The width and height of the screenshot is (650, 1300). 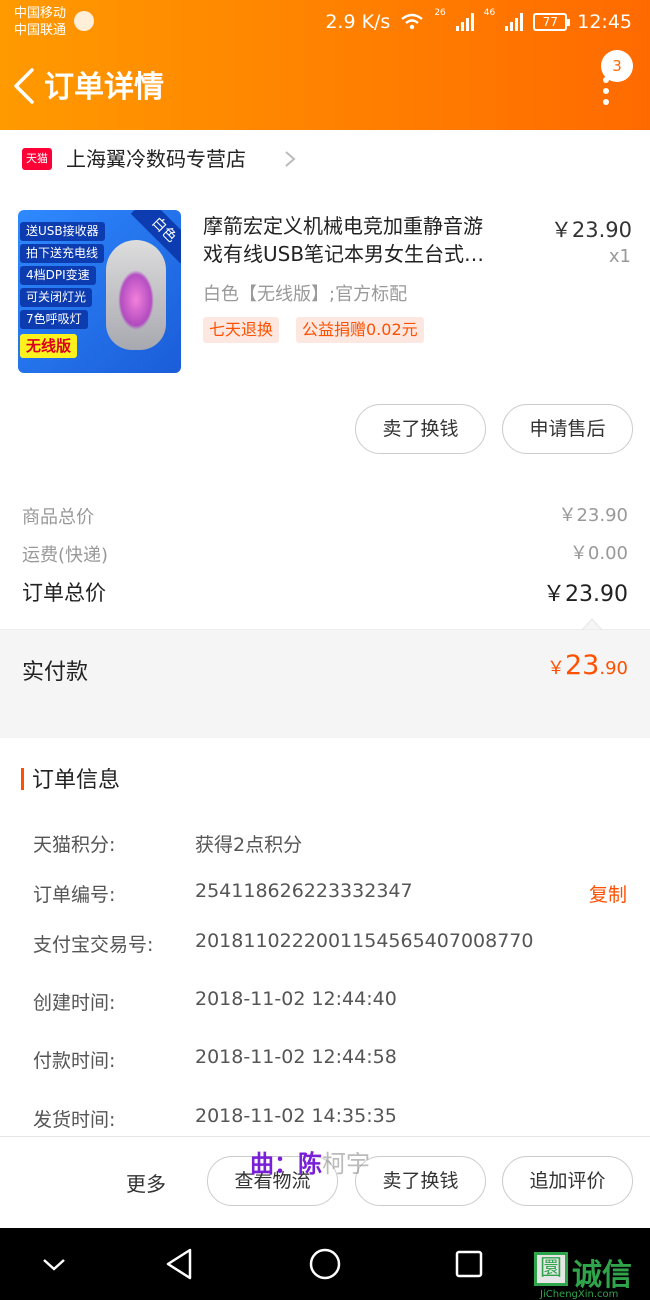 I want to click on store-name: 上海翼冷数码专营店, so click(x=156, y=159).